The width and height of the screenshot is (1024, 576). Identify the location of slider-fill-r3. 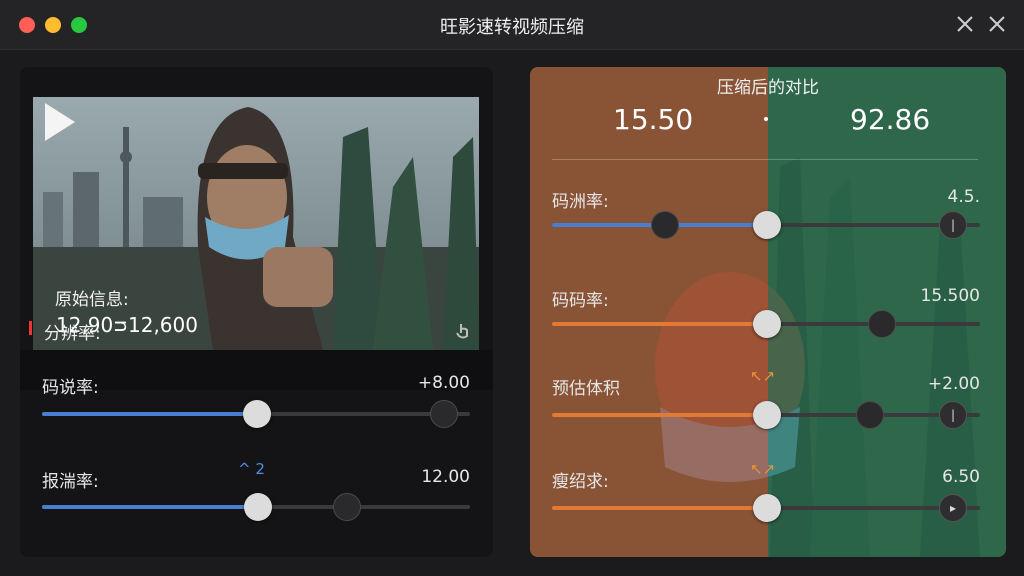
(660, 415).